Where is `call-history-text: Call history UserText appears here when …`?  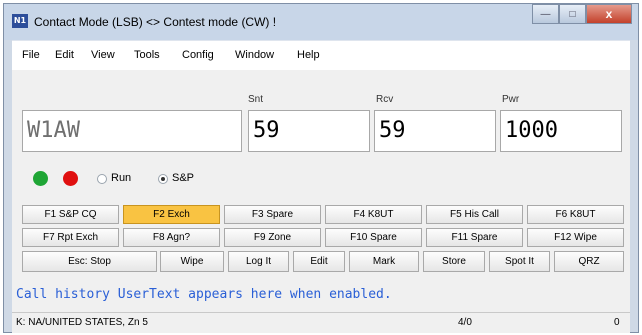 call-history-text: Call history UserText appears here when … is located at coordinates (204, 294).